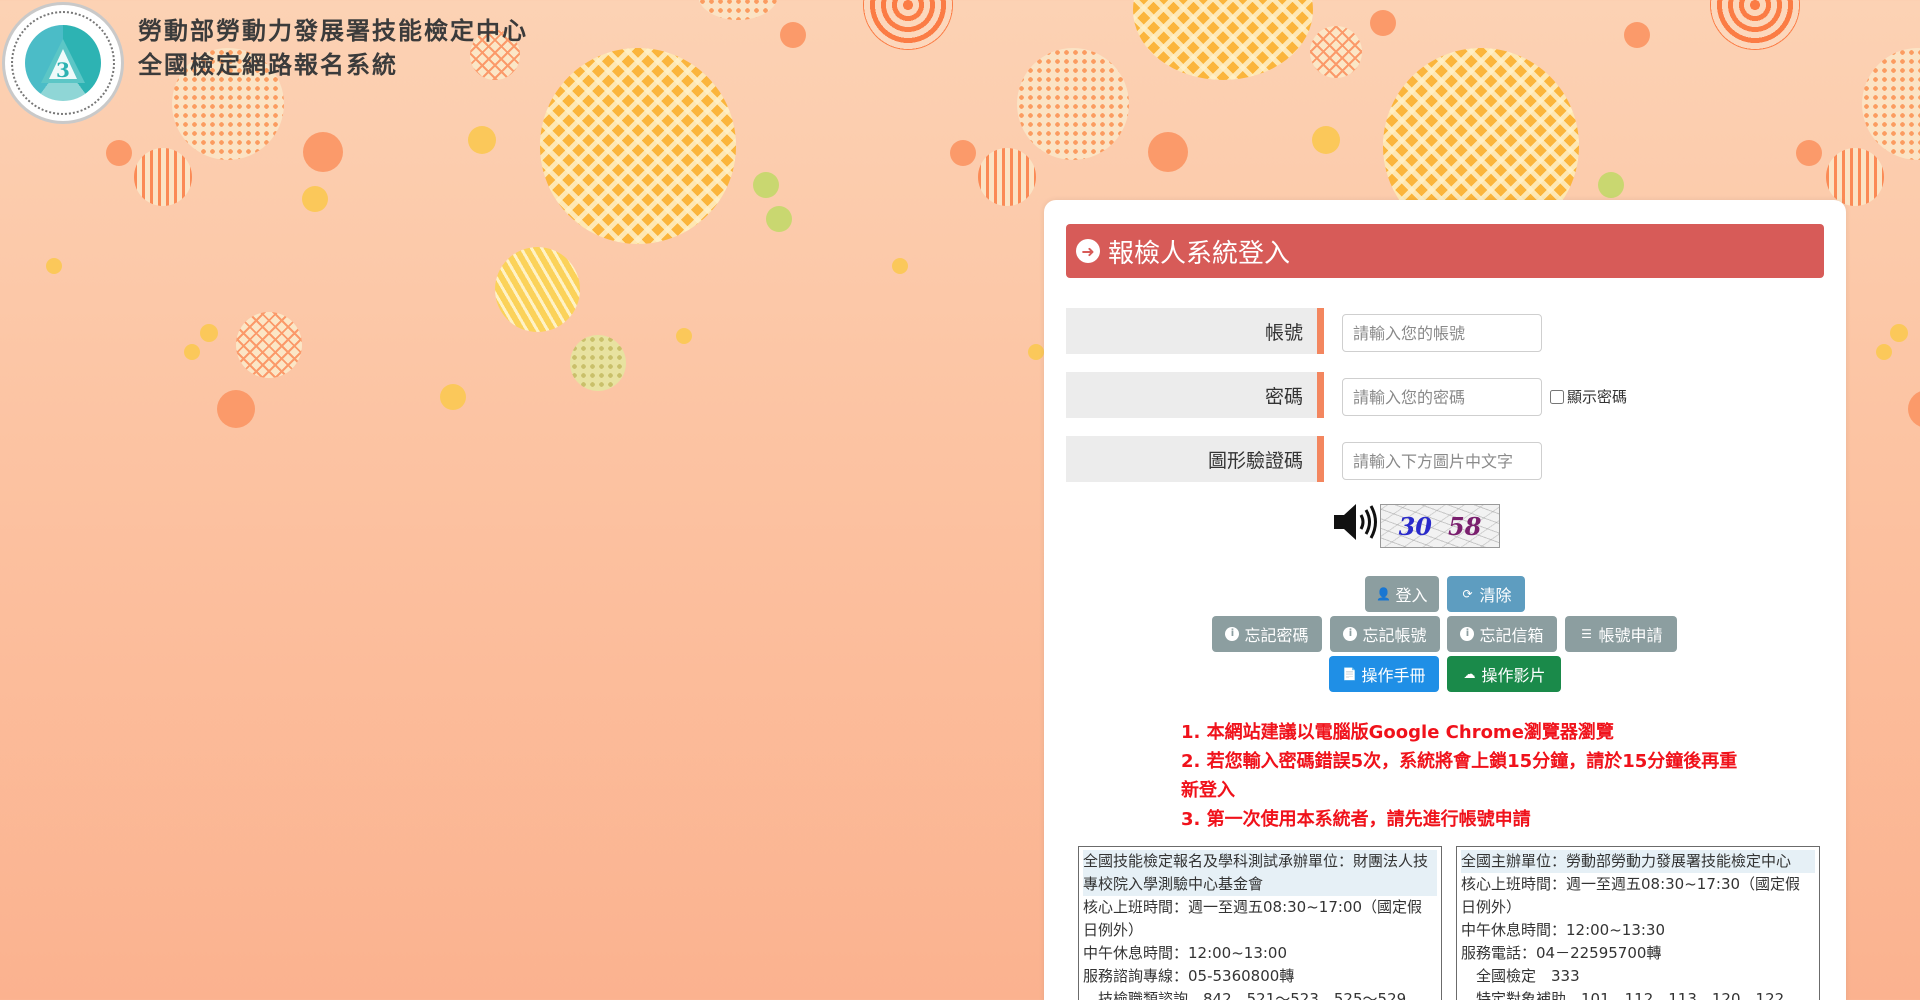  I want to click on info-line: 全國主辦單位：勞動部勞動力發展署技能檢定中心, so click(1638, 861).